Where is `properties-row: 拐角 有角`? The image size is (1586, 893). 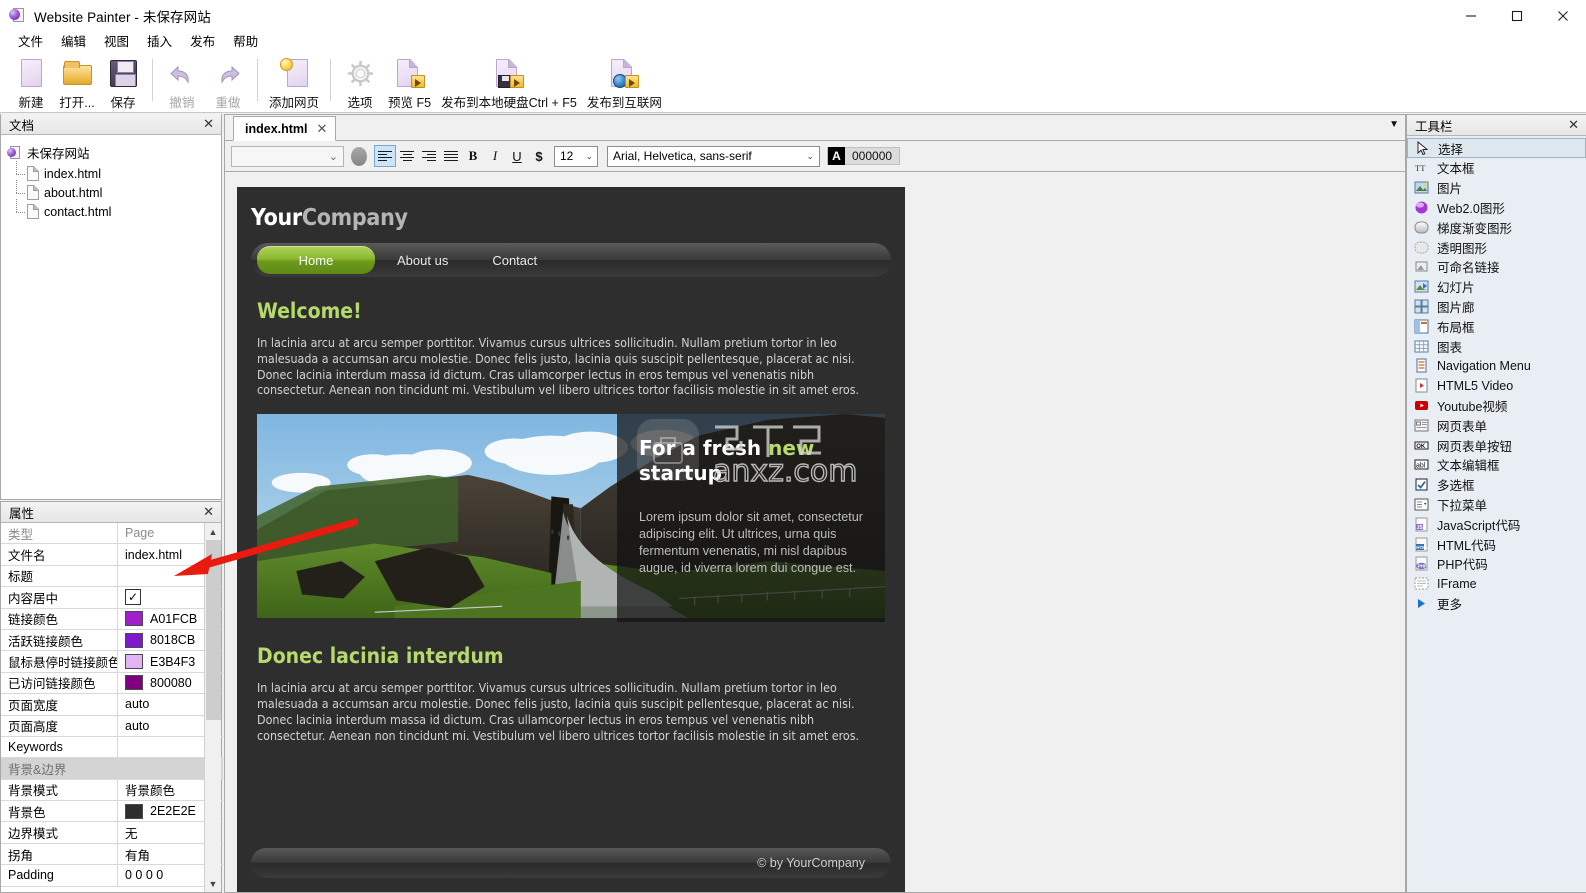
properties-row: 拐角 有角 is located at coordinates (112, 854).